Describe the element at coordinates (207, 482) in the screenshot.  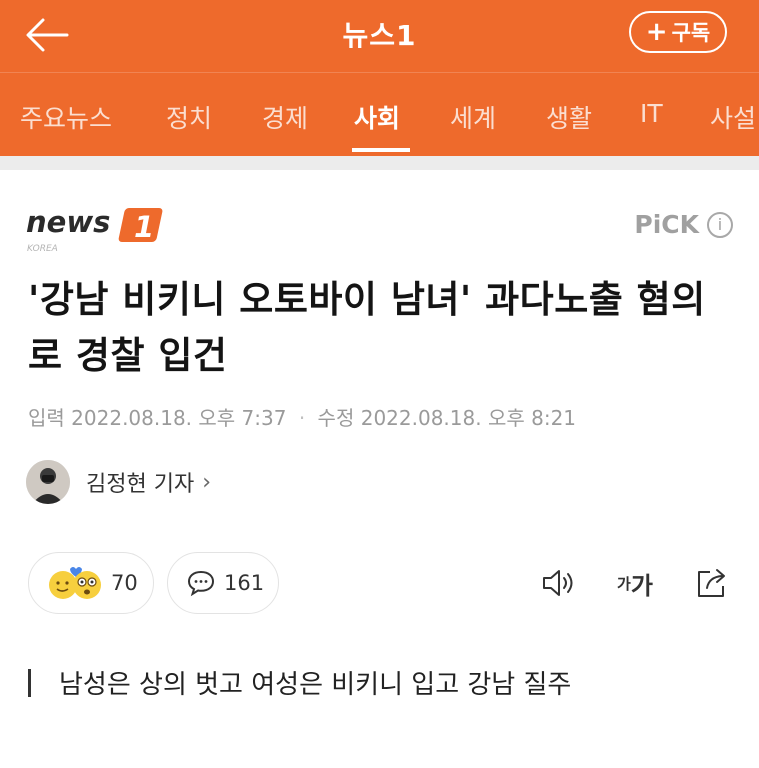
I see `chevron-right-icon: ›` at that location.